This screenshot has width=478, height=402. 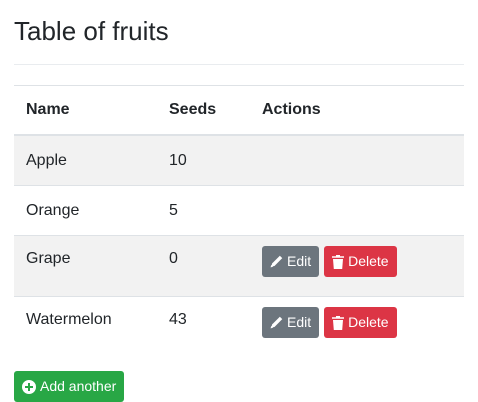 What do you see at coordinates (85, 110) in the screenshot?
I see `column-header-name: Name` at bounding box center [85, 110].